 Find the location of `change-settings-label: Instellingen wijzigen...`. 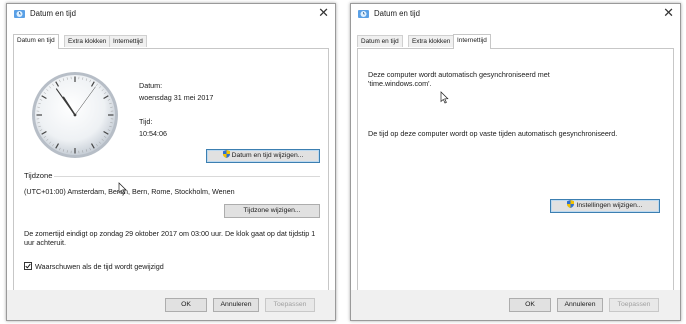

change-settings-label: Instellingen wijzigen... is located at coordinates (609, 205).